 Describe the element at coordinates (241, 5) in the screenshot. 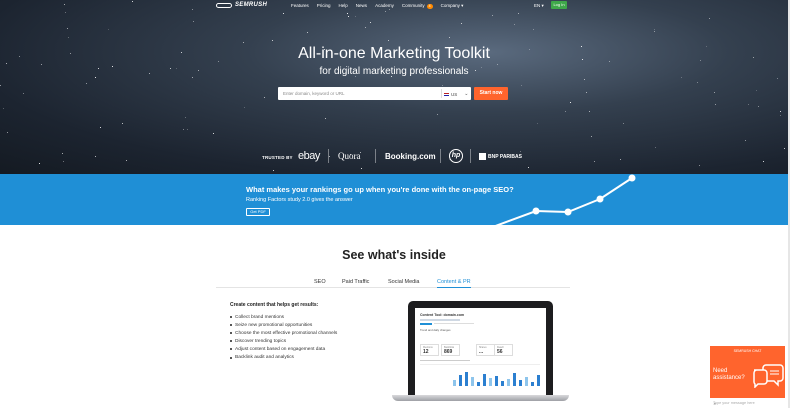

I see `semrush-logo: SEMRUSH` at that location.